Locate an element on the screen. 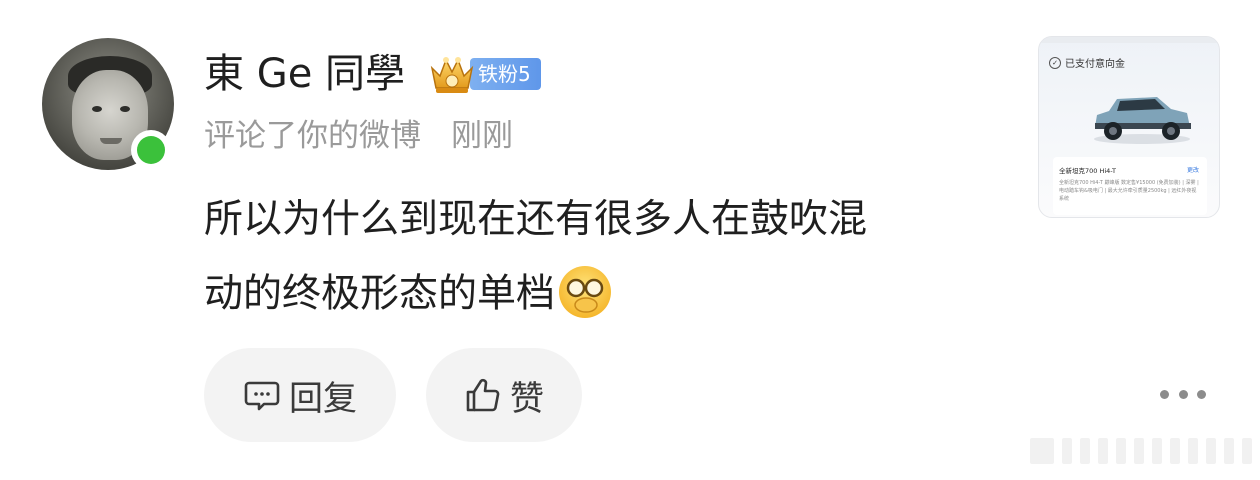 This screenshot has height=480, width=1260. reply-button: 回复 is located at coordinates (300, 395).